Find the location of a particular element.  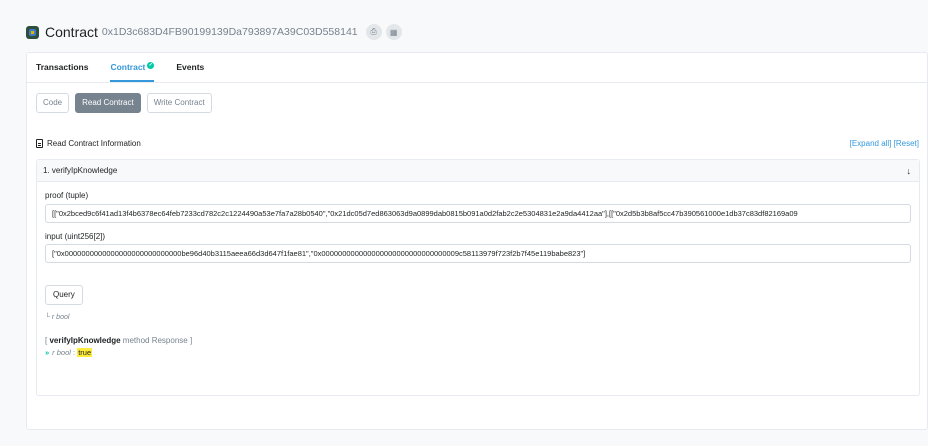

info-actions: [Expand all] [Reset] is located at coordinates (884, 143).